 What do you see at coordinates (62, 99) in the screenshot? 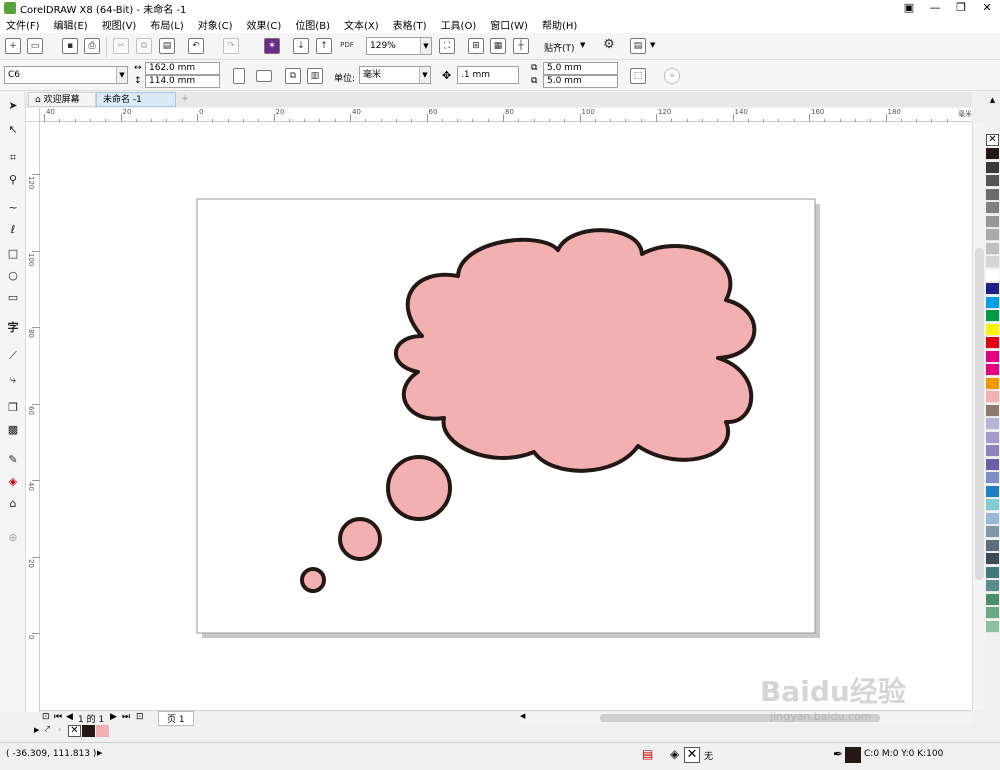
I see `tab-welcome-screen: ⌂ 欢迎屏幕` at bounding box center [62, 99].